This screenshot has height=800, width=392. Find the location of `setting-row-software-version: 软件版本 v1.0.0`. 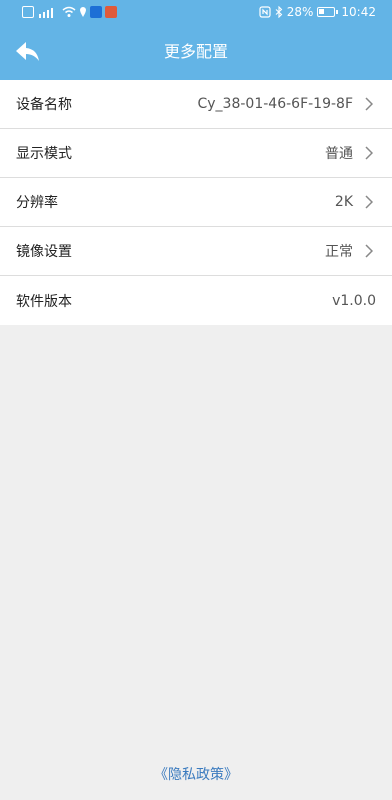

setting-row-software-version: 软件版本 v1.0.0 is located at coordinates (196, 300).